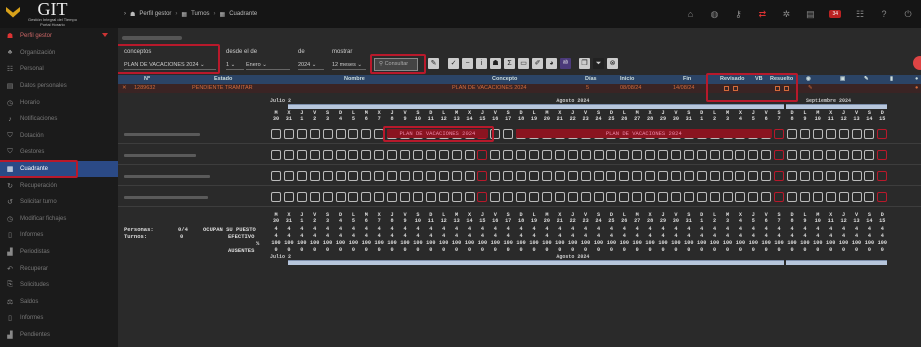 The width and height of the screenshot is (921, 347). I want to click on sidebar-item-recuperar: ↶ Recuperar, so click(59, 268).